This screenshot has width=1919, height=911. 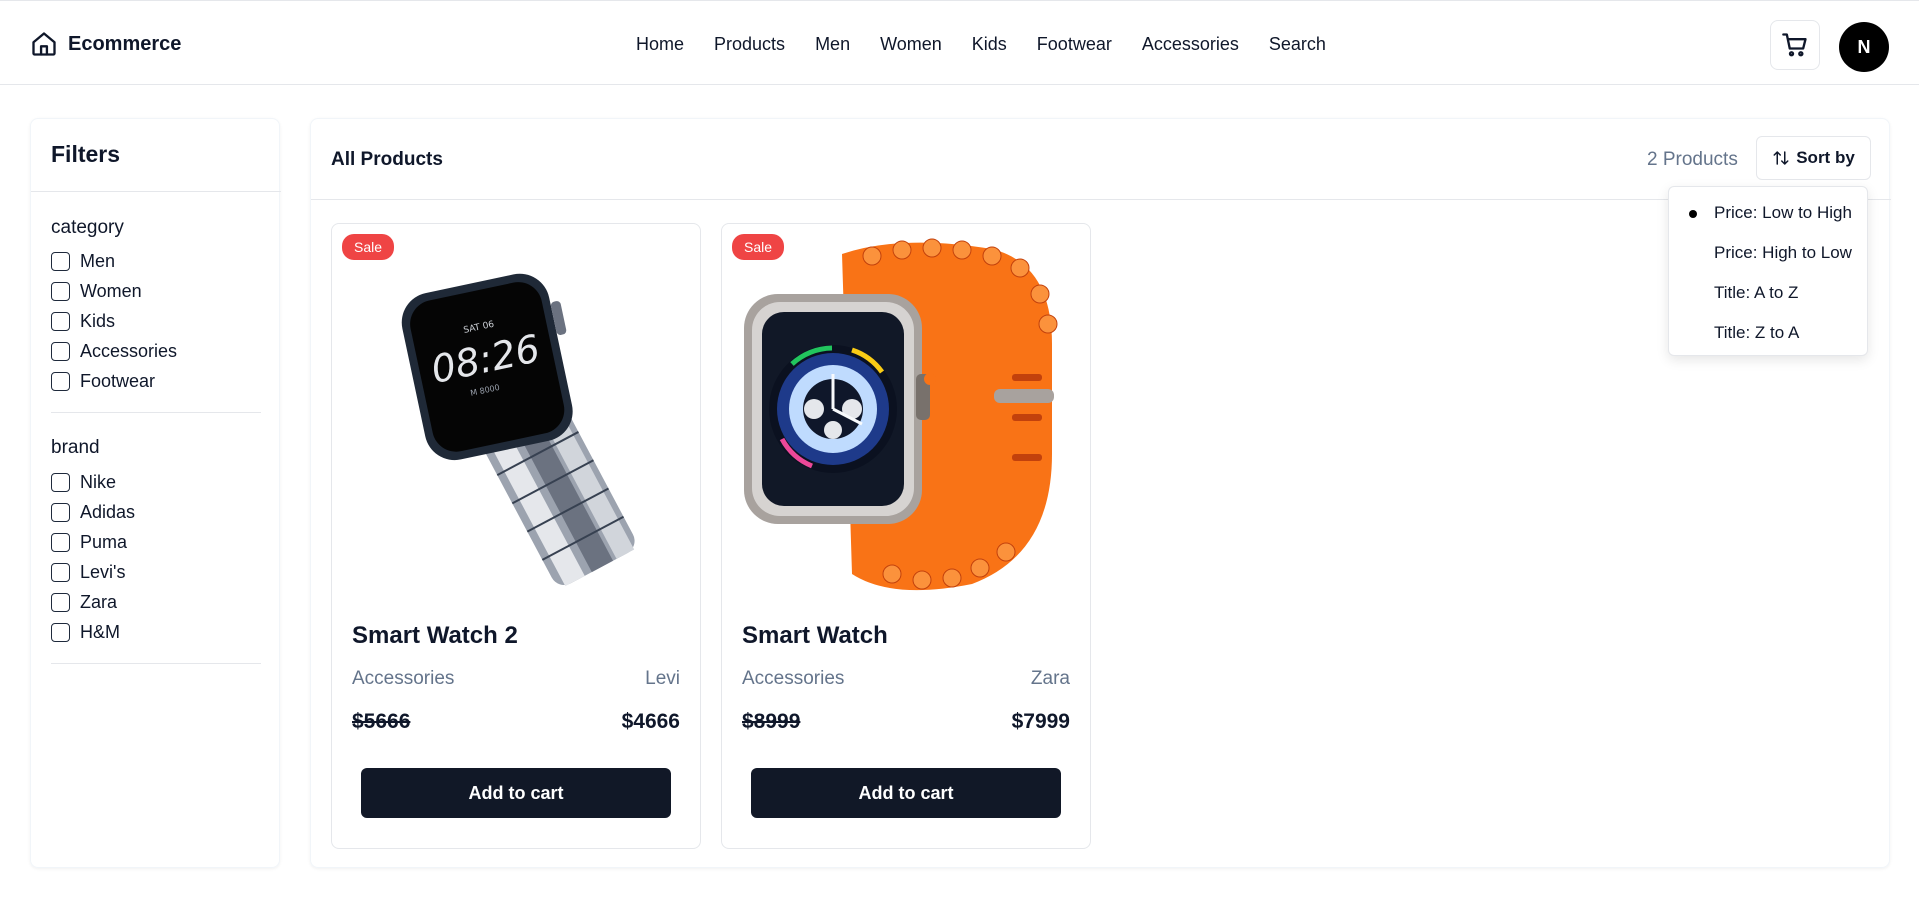 What do you see at coordinates (1693, 214) in the screenshot?
I see `dot-icon` at bounding box center [1693, 214].